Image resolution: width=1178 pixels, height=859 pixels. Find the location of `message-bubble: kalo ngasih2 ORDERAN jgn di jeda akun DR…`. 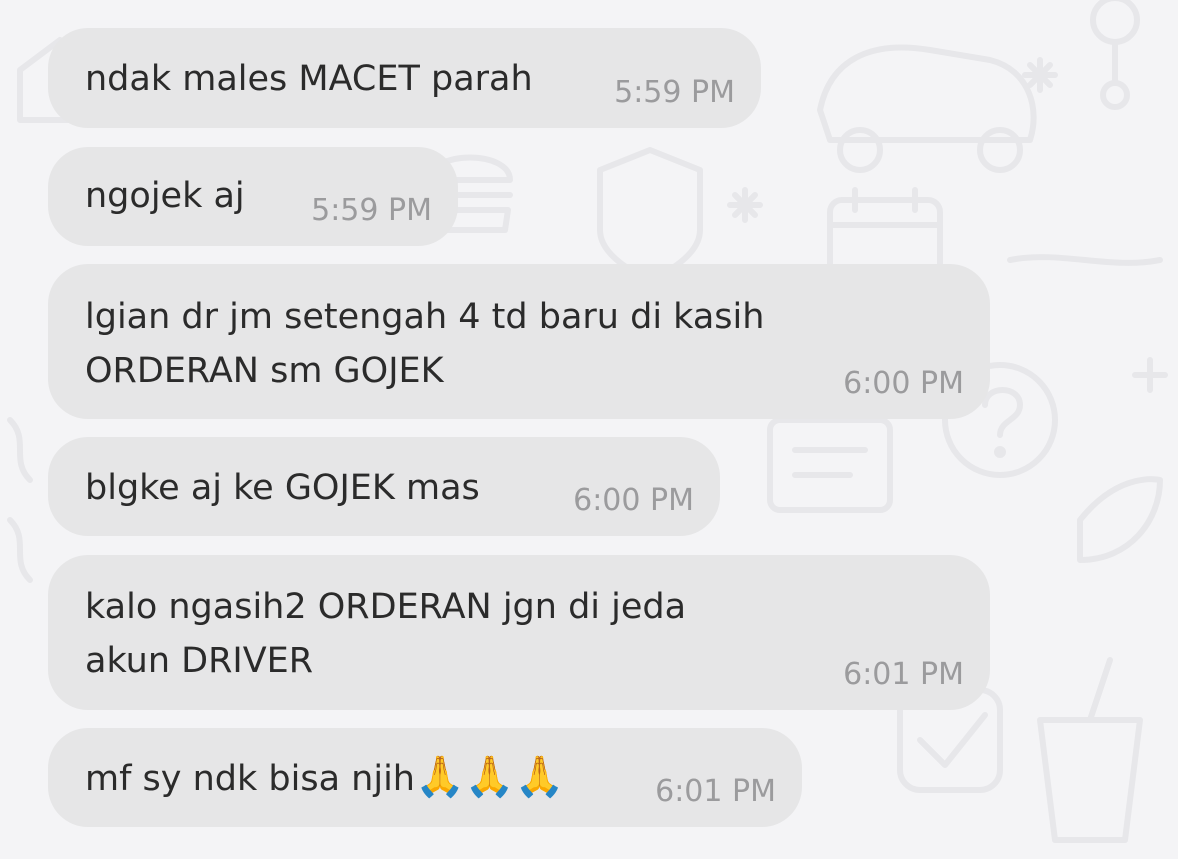

message-bubble: kalo ngasih2 ORDERAN jgn di jeda akun DR… is located at coordinates (519, 632).